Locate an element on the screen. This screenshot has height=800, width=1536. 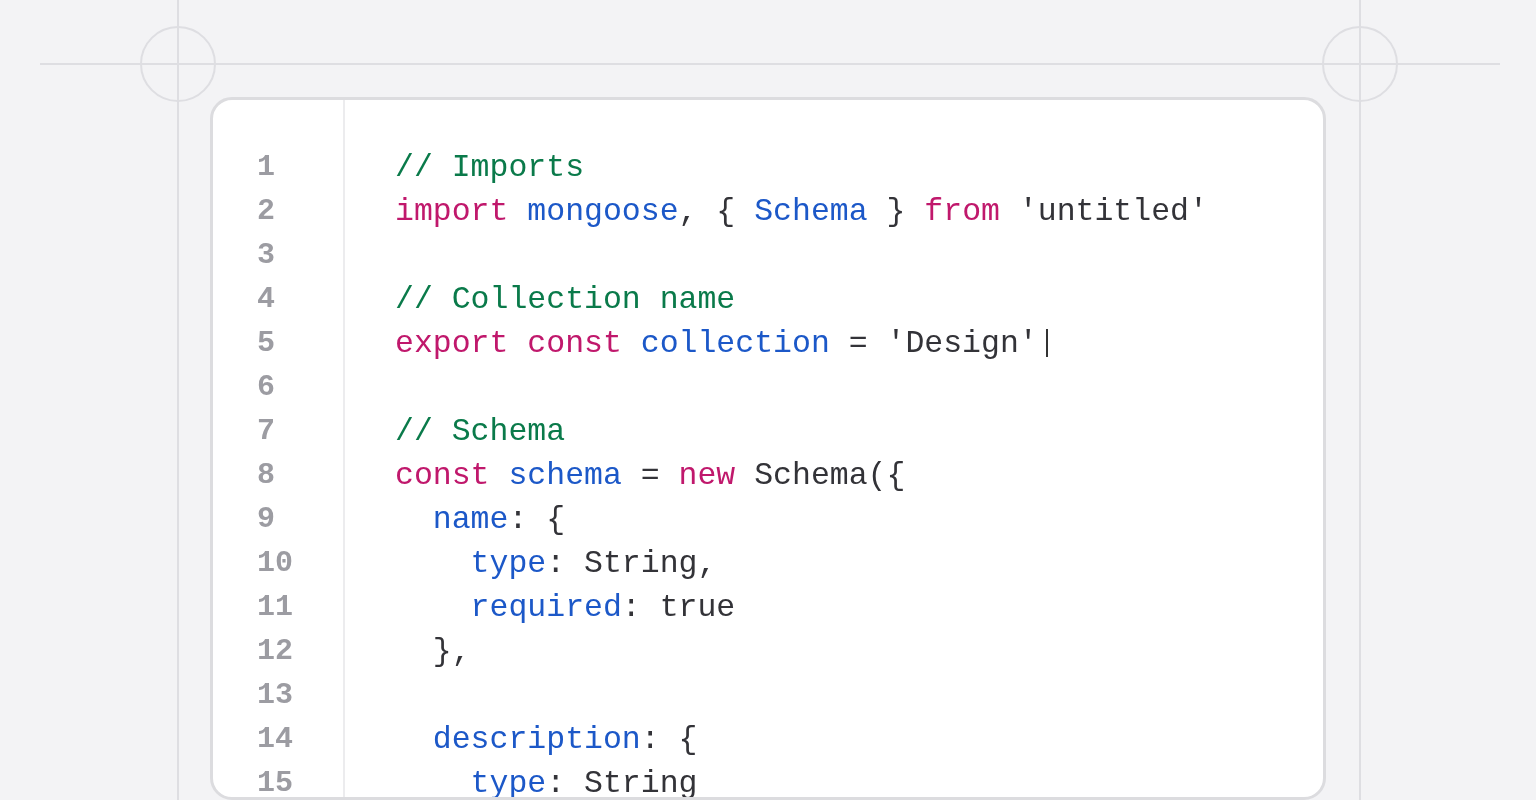
line-number: 1 is located at coordinates (266, 167).